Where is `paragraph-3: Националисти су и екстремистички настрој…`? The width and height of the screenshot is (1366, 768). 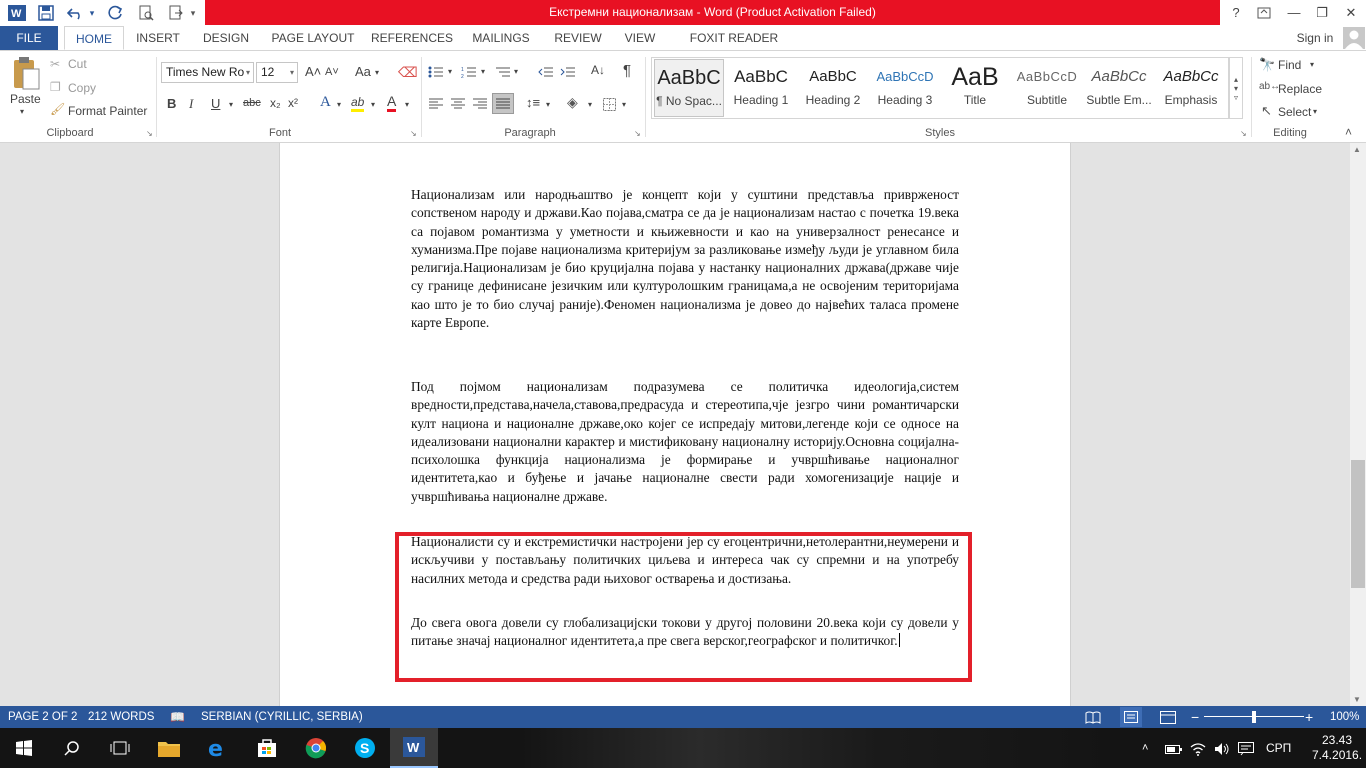 paragraph-3: Националисти су и екстремистички настрој… is located at coordinates (685, 560).